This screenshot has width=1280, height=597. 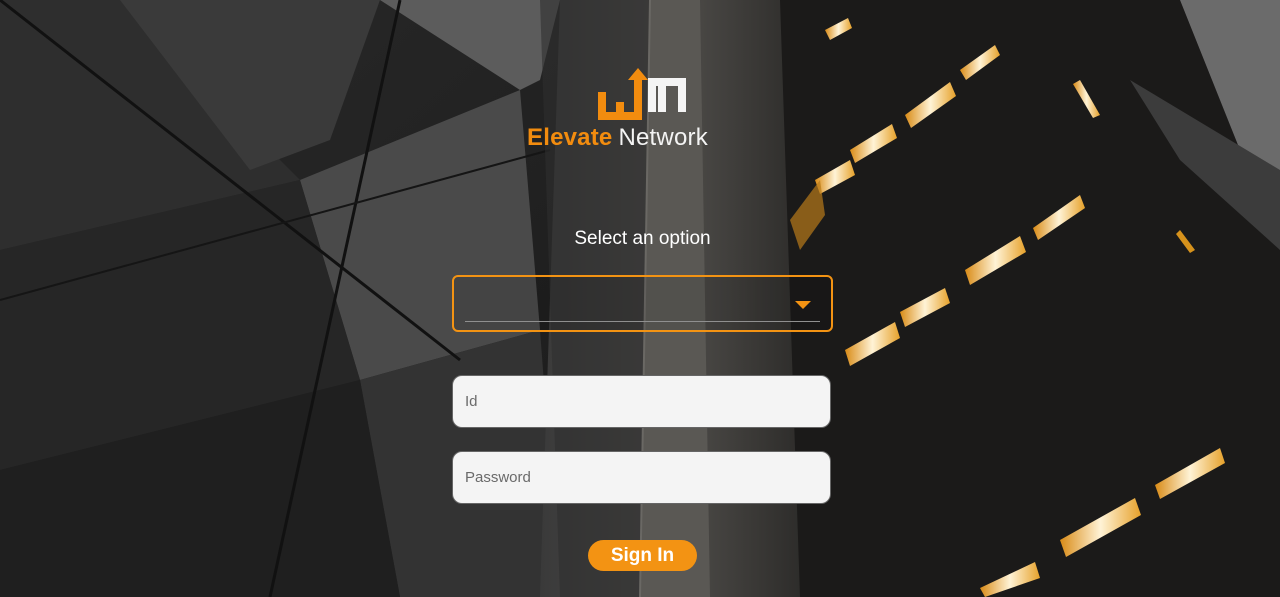 I want to click on caret-down-icon, so click(x=803, y=305).